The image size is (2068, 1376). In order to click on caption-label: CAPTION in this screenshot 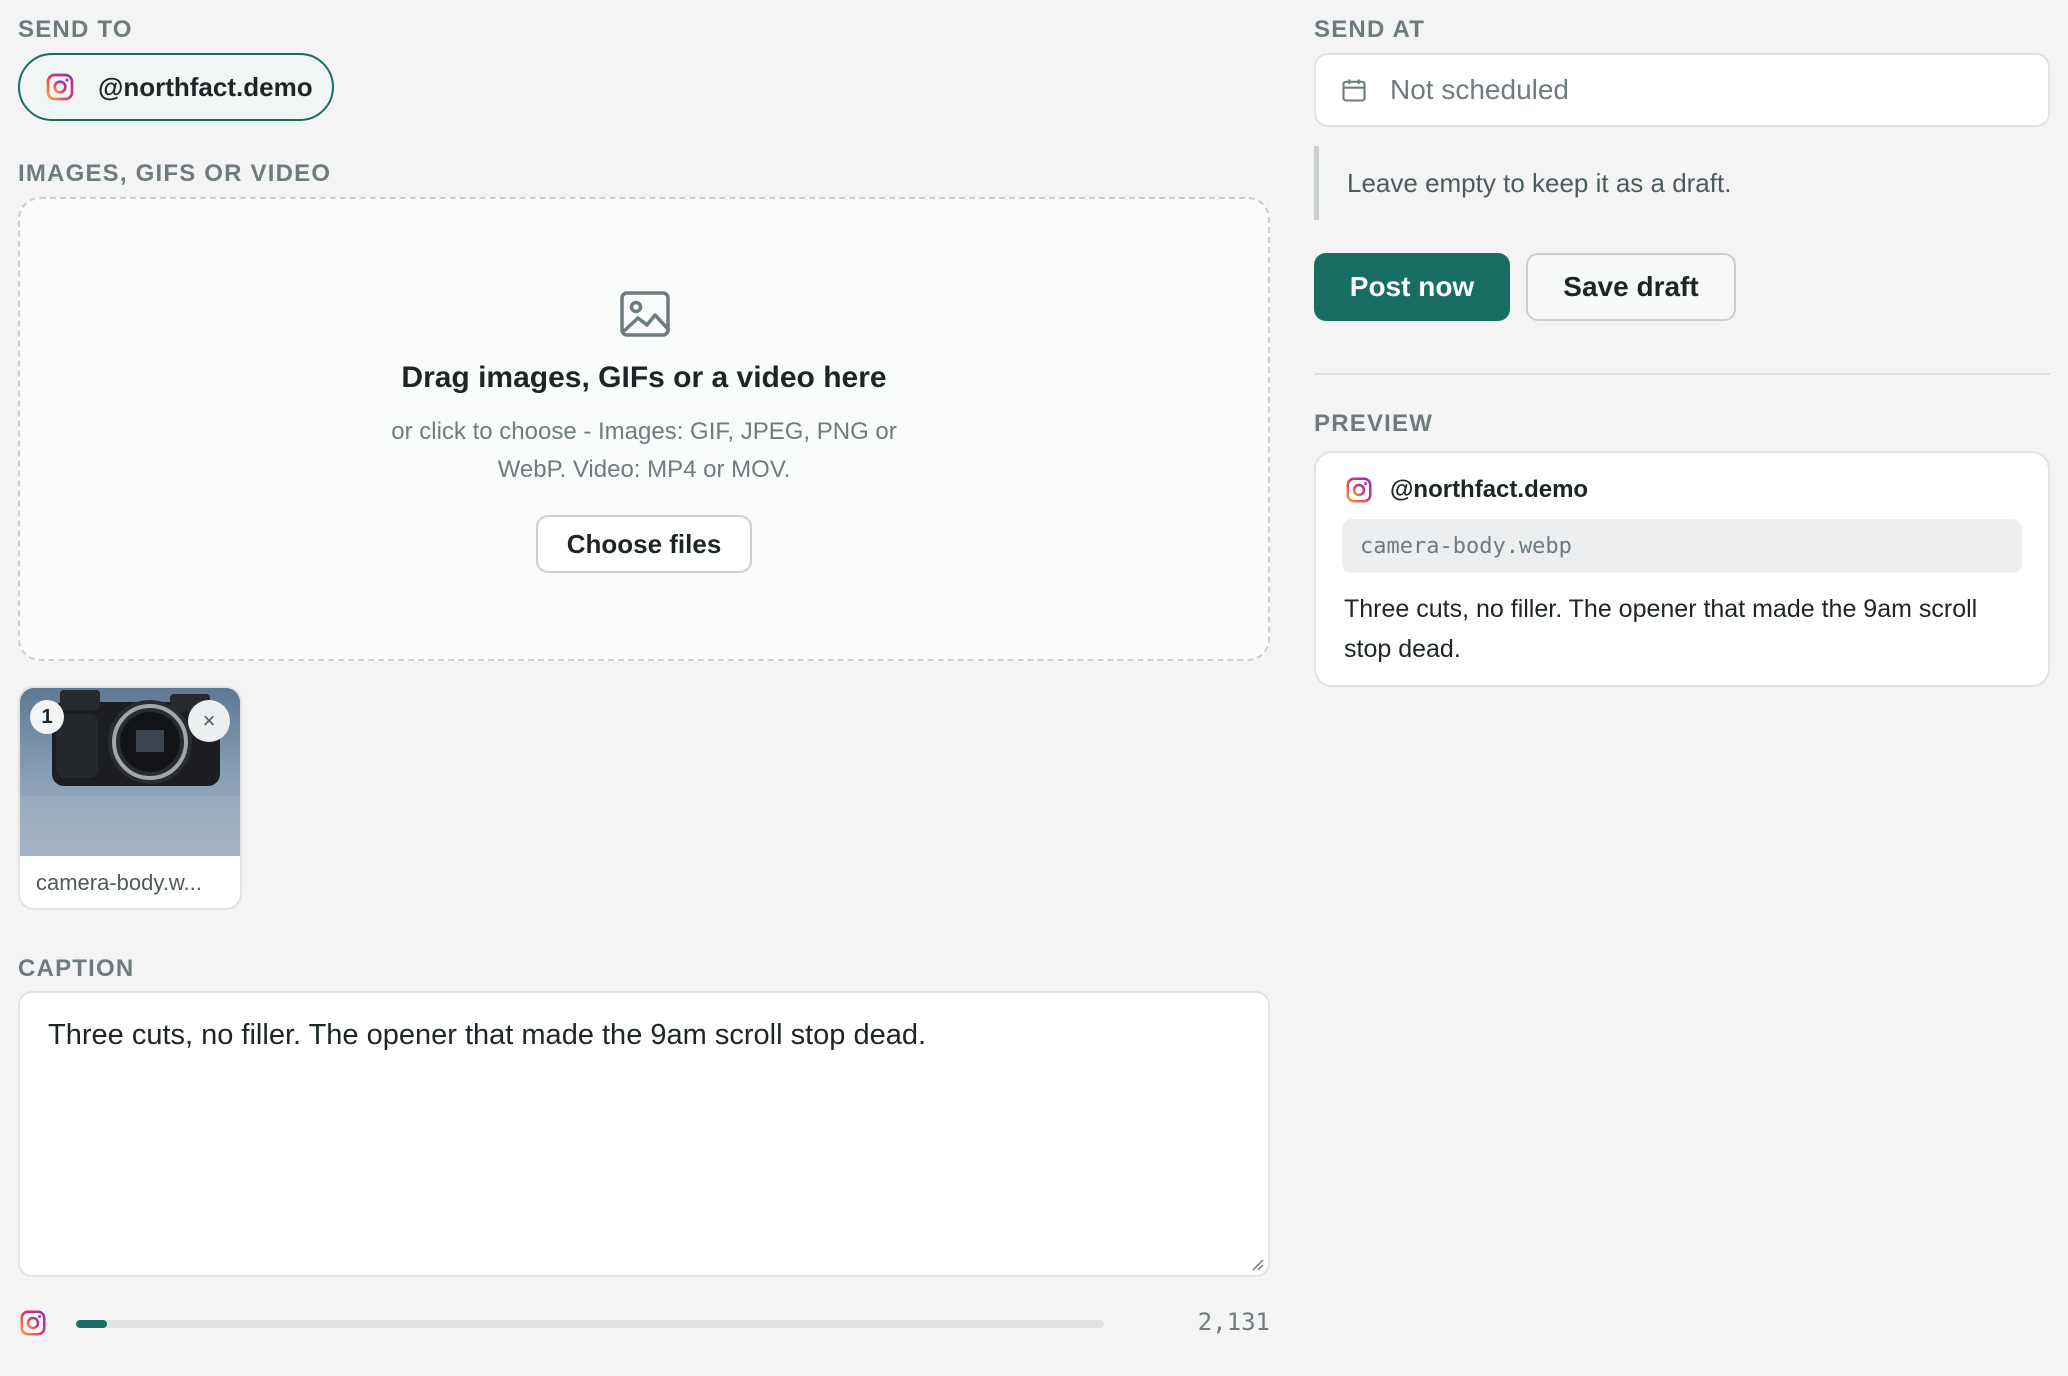, I will do `click(76, 968)`.